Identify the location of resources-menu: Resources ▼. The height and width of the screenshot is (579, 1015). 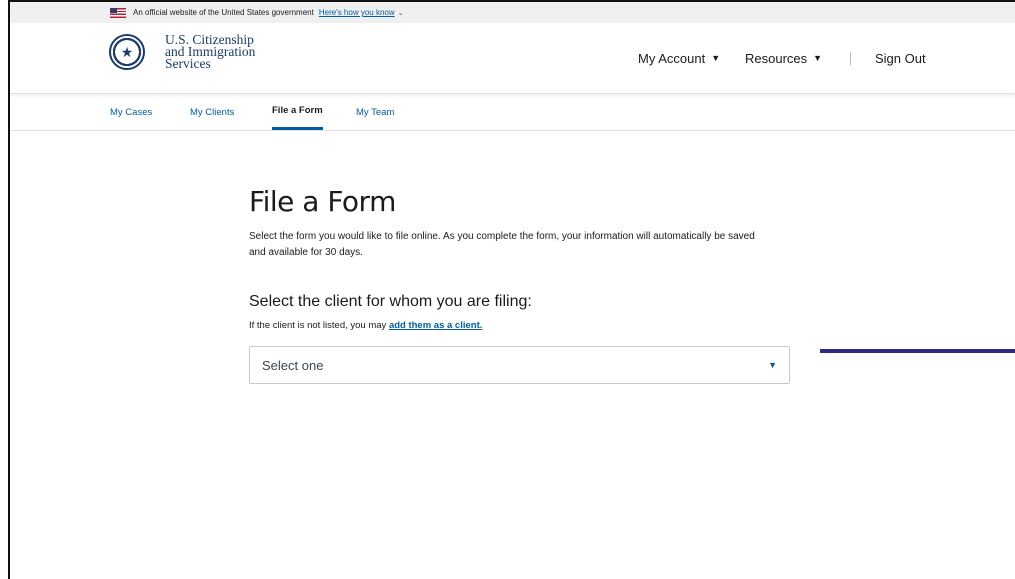
(783, 58).